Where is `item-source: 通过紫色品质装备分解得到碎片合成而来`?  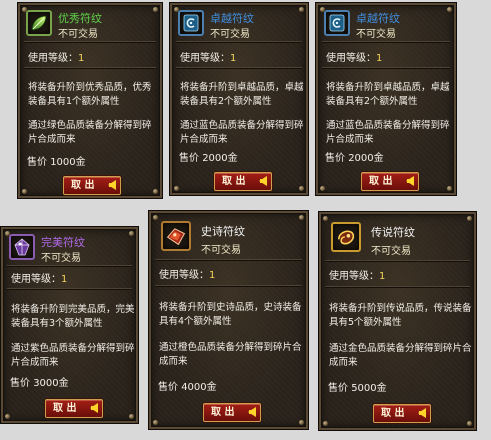 item-source: 通过紫色品质装备分解得到碎片合成而来 is located at coordinates (73, 355).